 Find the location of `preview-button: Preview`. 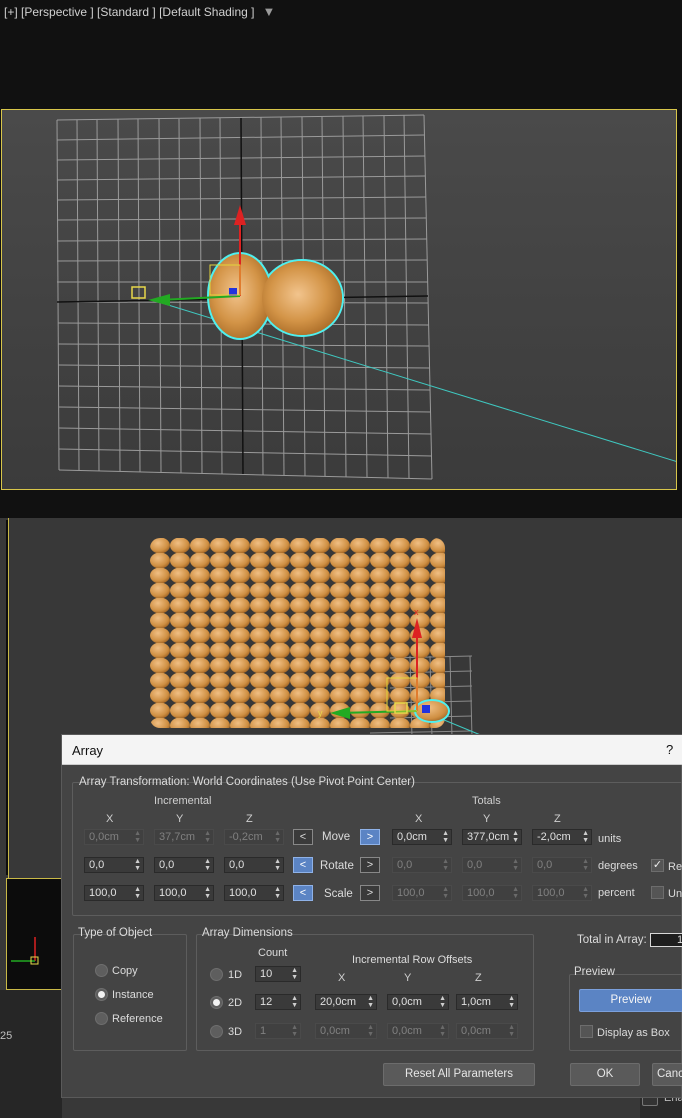

preview-button: Preview is located at coordinates (630, 1000).